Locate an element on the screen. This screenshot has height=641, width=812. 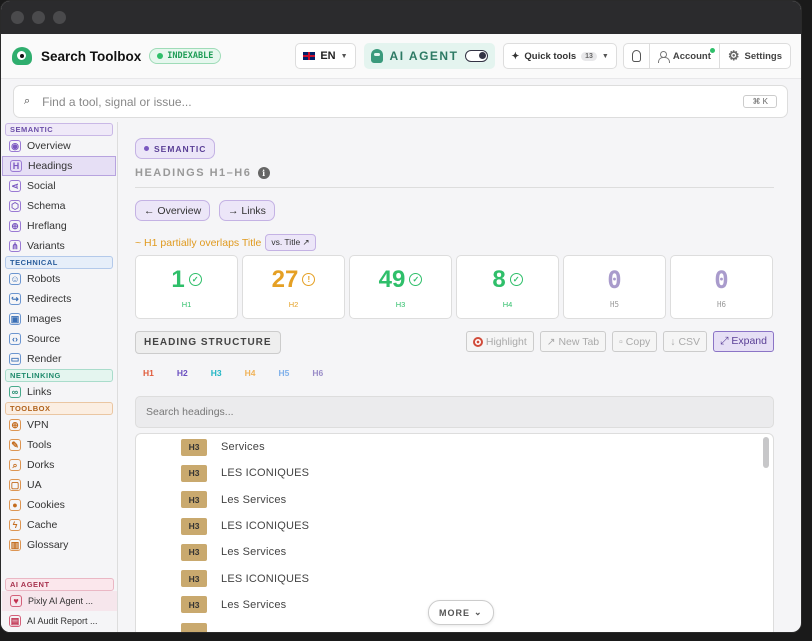
minimize-window-button is located at coordinates (38, 17).